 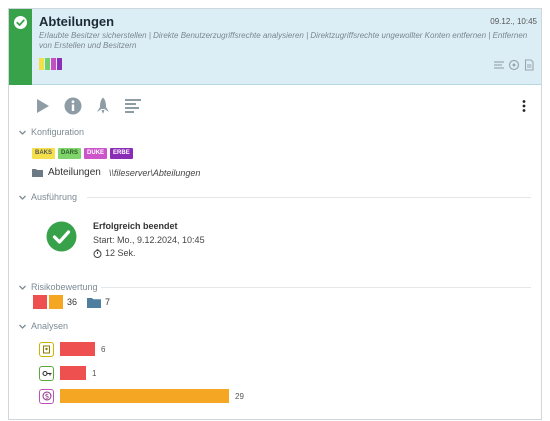 What do you see at coordinates (499, 64) in the screenshot?
I see `list-icon` at bounding box center [499, 64].